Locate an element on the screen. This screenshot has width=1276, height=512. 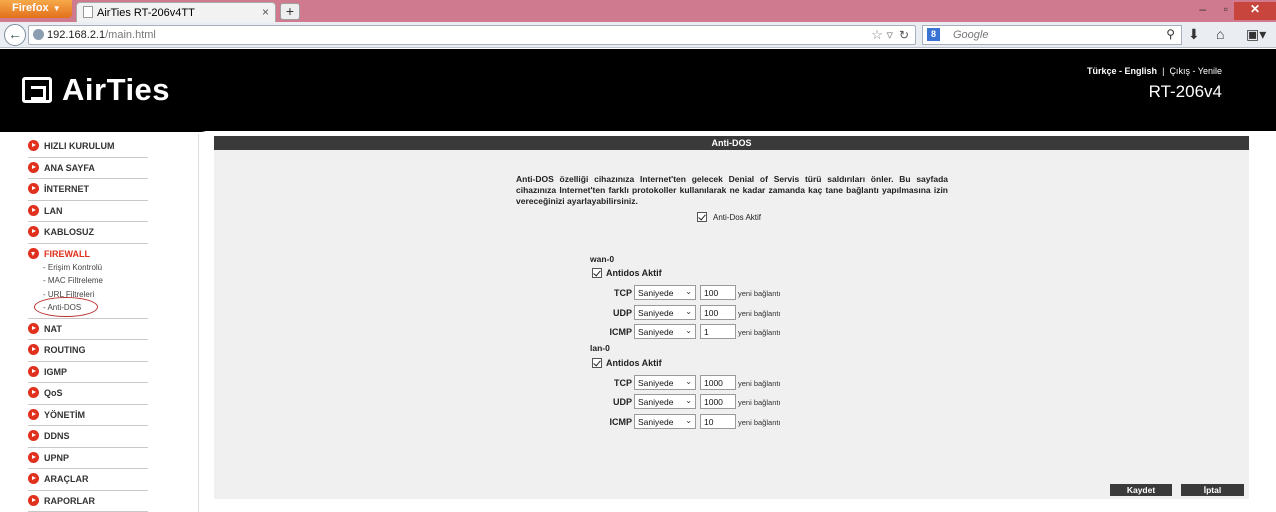
browser-titlebar: Firefox ▼ AirTies RT-206v4TT × + – ▫ ✕ is located at coordinates (638, 11).